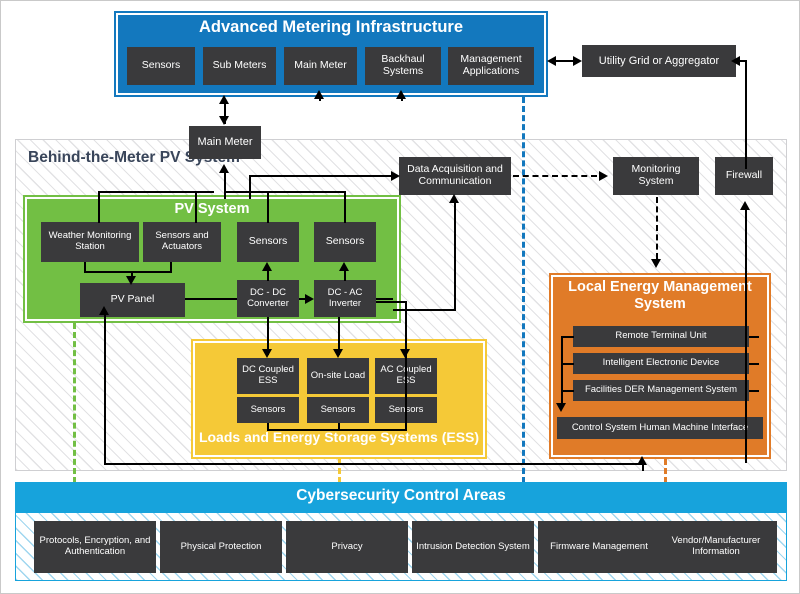 The image size is (800, 594). Describe the element at coordinates (90, 242) in the screenshot. I see `pv-node-weather-monitoring-station: Weather Monitoring Station` at that location.